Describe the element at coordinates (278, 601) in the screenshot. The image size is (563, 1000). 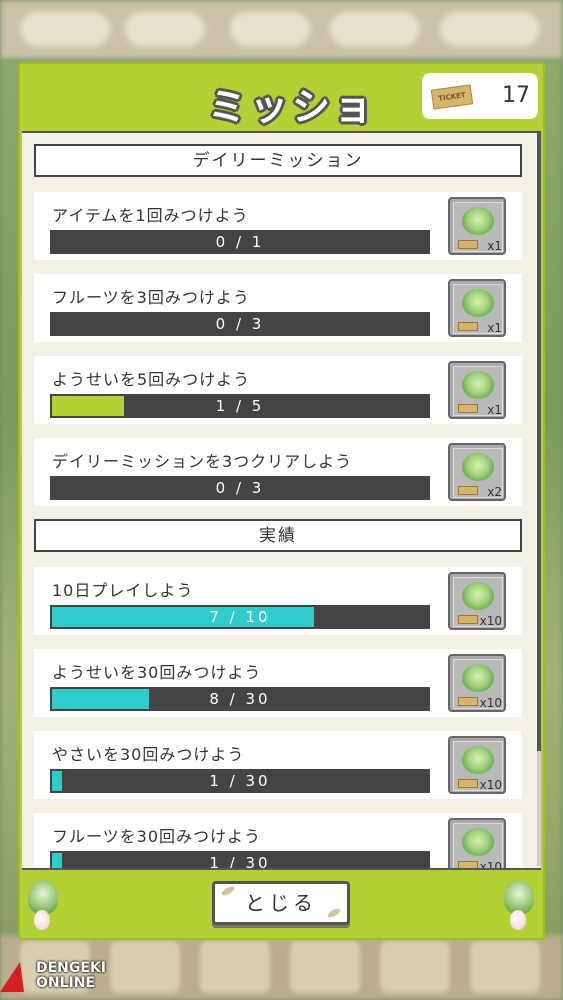
I see `mission-row: 10日プレイしよう 7 / 10 x10` at that location.